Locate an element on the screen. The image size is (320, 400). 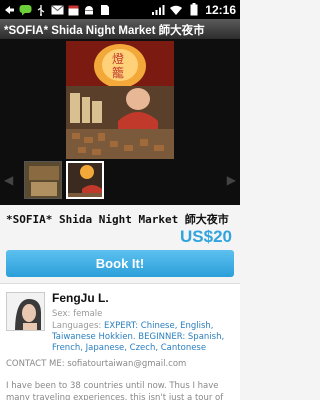
signal-icon is located at coordinates (158, 10).